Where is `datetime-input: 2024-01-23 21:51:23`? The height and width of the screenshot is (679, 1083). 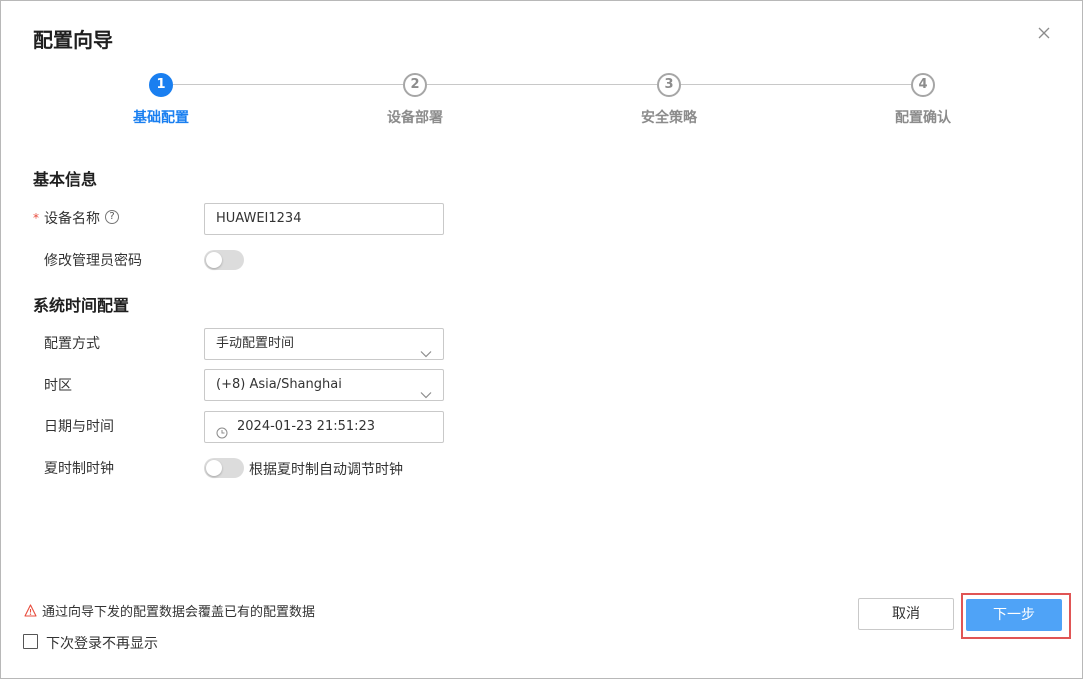
datetime-input: 2024-01-23 21:51:23 is located at coordinates (324, 427).